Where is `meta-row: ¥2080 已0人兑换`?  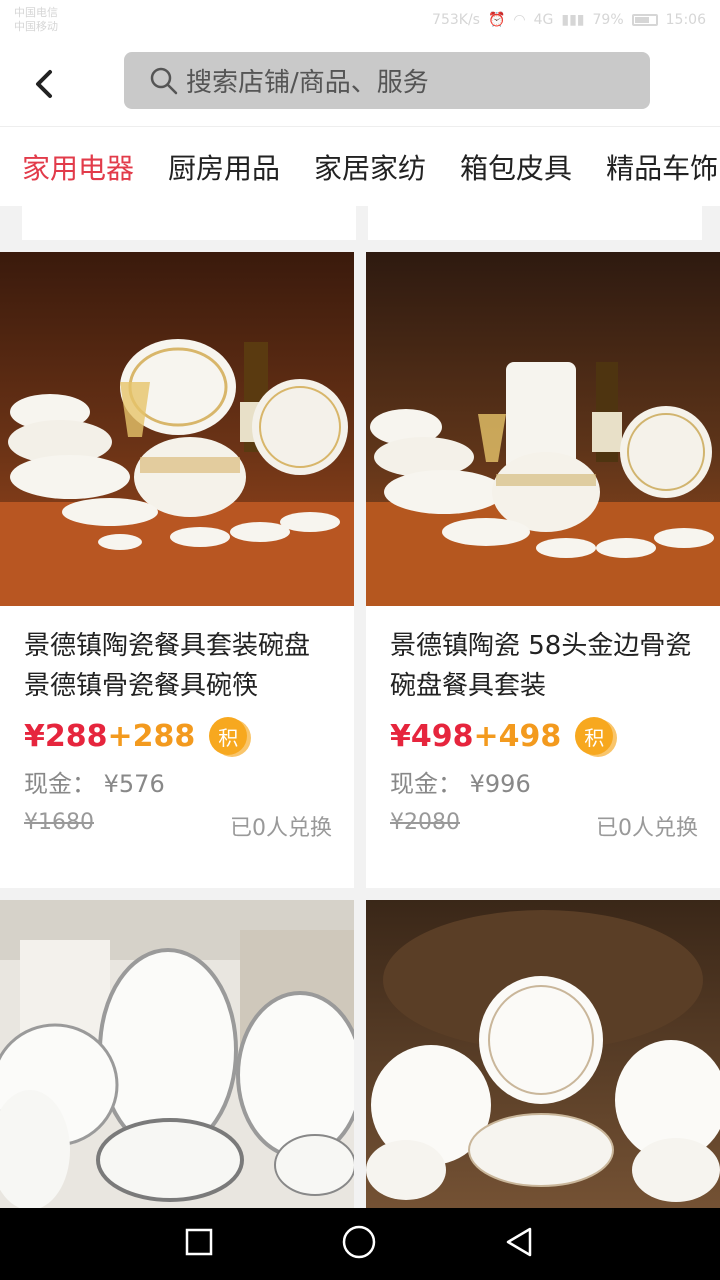
meta-row: ¥2080 已0人兑换 is located at coordinates (544, 825).